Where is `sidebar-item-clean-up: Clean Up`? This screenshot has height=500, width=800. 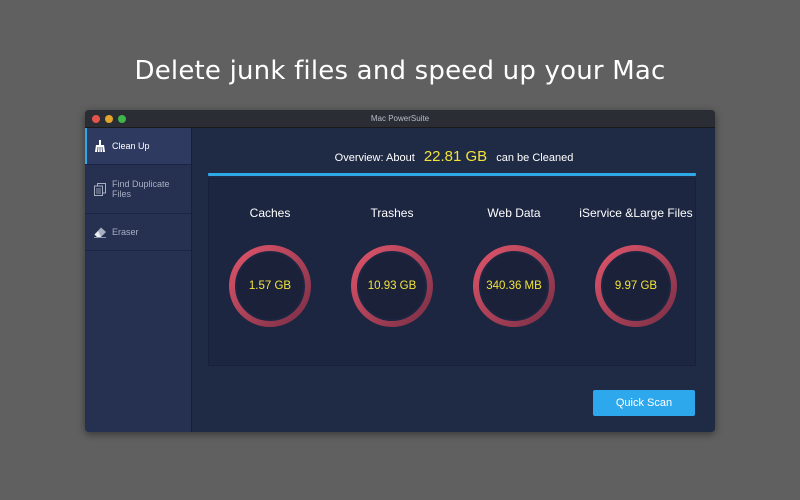
sidebar-item-clean-up: Clean Up is located at coordinates (138, 146).